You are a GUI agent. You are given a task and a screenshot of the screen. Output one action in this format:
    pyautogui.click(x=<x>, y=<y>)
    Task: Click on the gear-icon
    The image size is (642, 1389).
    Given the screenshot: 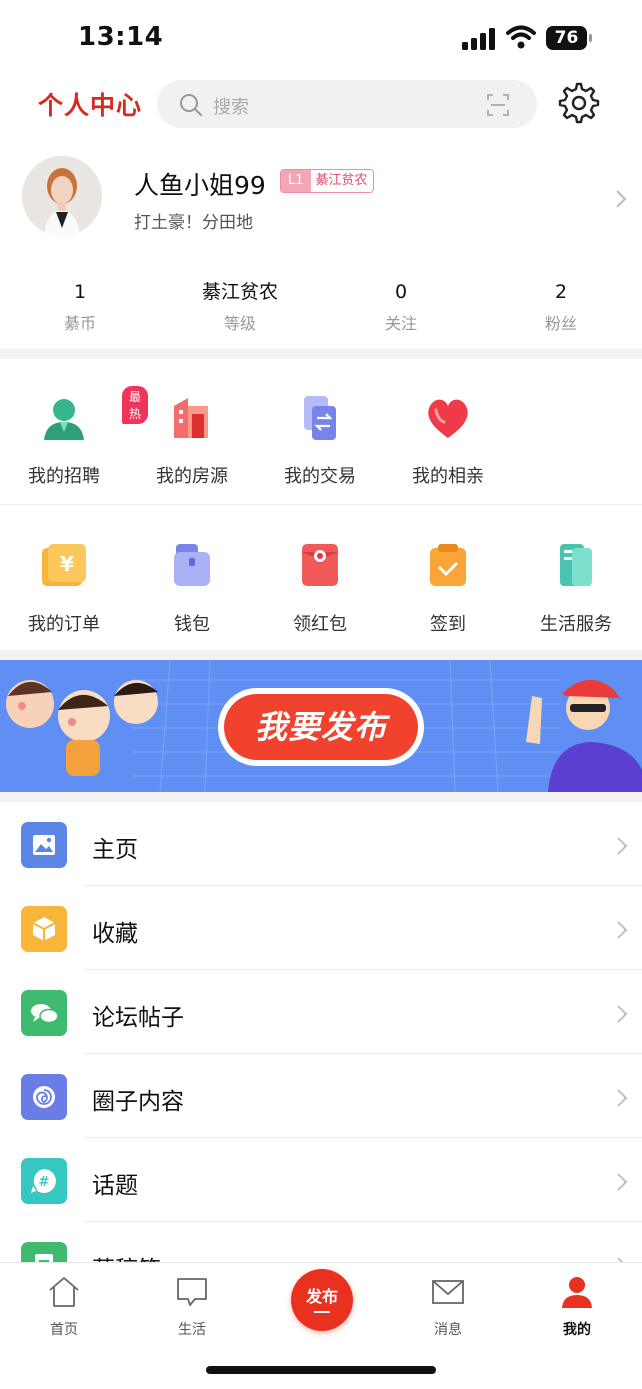 What is the action you would take?
    pyautogui.click(x=579, y=103)
    